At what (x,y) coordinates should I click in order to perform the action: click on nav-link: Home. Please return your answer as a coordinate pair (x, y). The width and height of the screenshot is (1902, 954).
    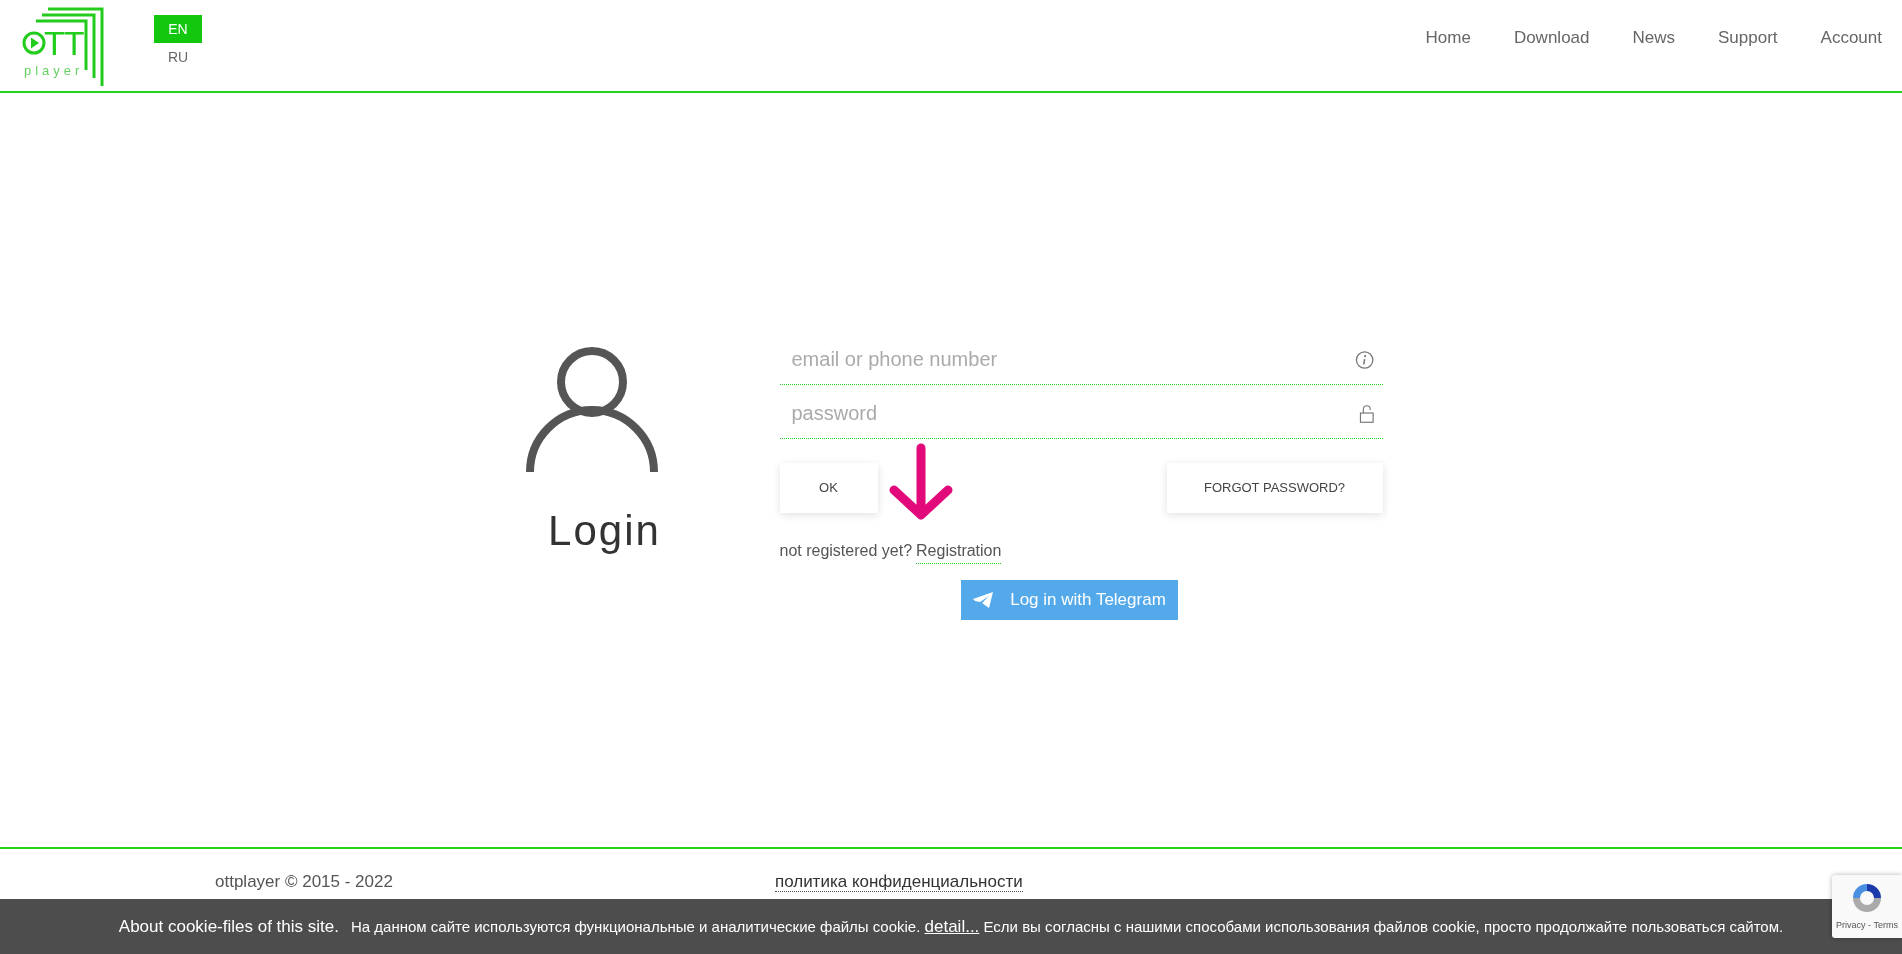
    Looking at the image, I should click on (1448, 37).